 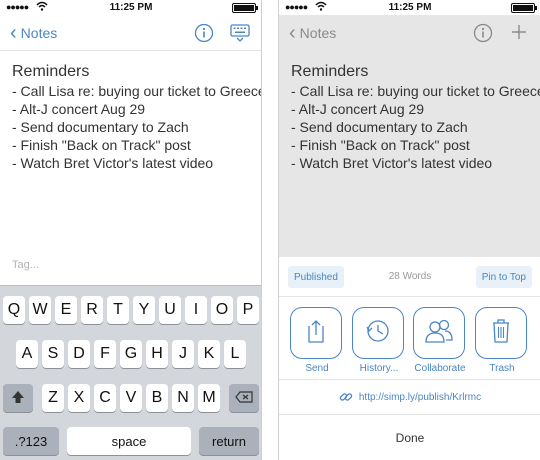 I want to click on space-key: space, so click(x=129, y=441).